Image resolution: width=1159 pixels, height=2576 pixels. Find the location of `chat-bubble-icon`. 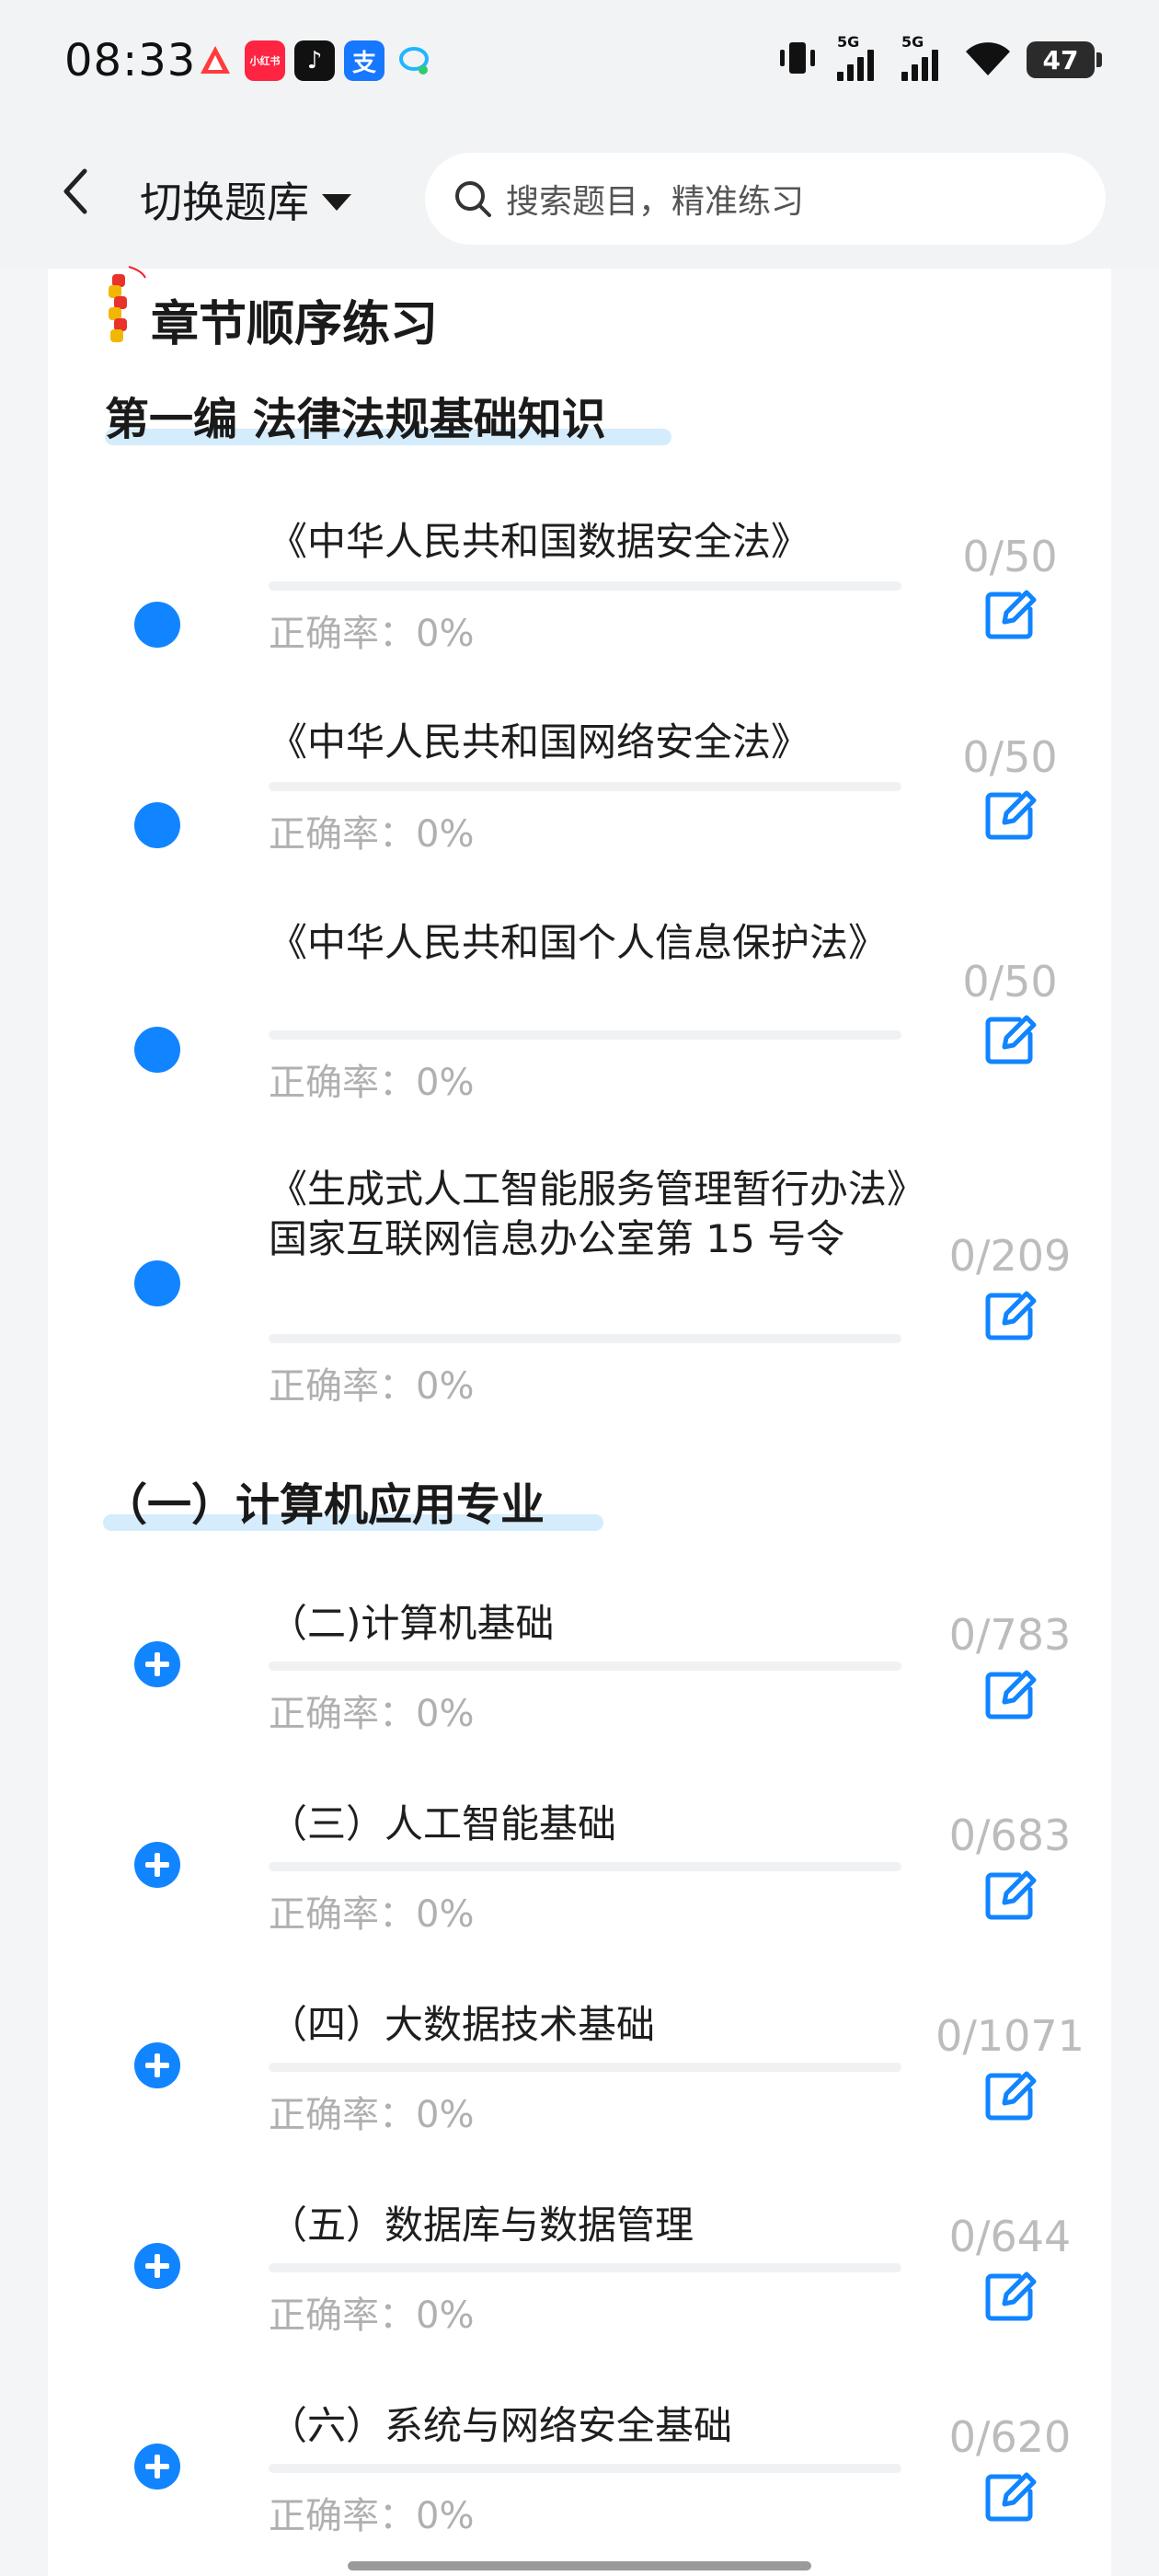

chat-bubble-icon is located at coordinates (414, 60).